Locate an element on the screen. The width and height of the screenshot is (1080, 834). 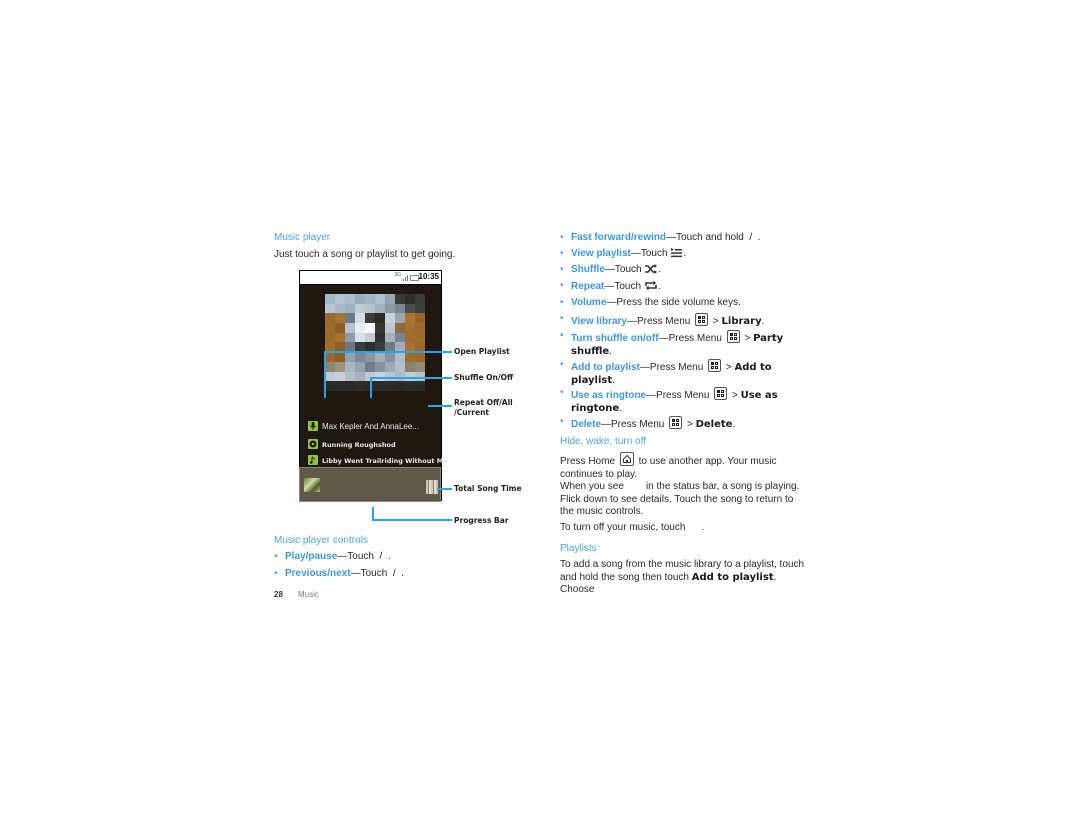
bullet-repeat: Repeat—Touch . is located at coordinates (610, 288).